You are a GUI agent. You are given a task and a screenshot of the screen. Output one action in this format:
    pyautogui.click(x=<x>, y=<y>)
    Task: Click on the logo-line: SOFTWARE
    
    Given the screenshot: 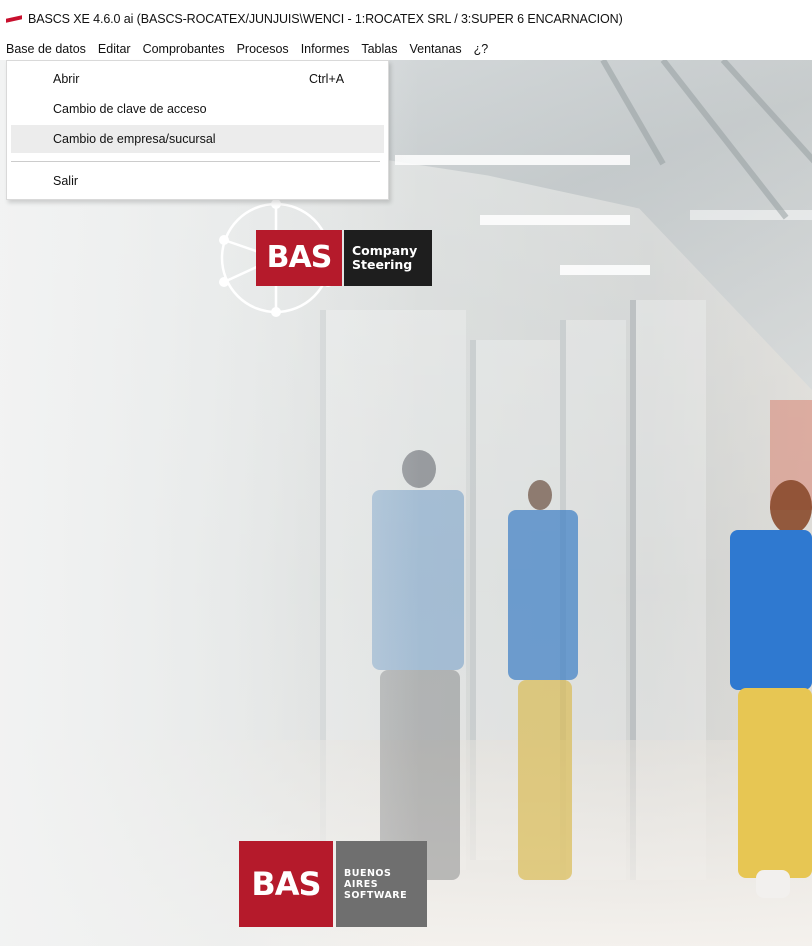 What is the action you would take?
    pyautogui.click(x=376, y=895)
    